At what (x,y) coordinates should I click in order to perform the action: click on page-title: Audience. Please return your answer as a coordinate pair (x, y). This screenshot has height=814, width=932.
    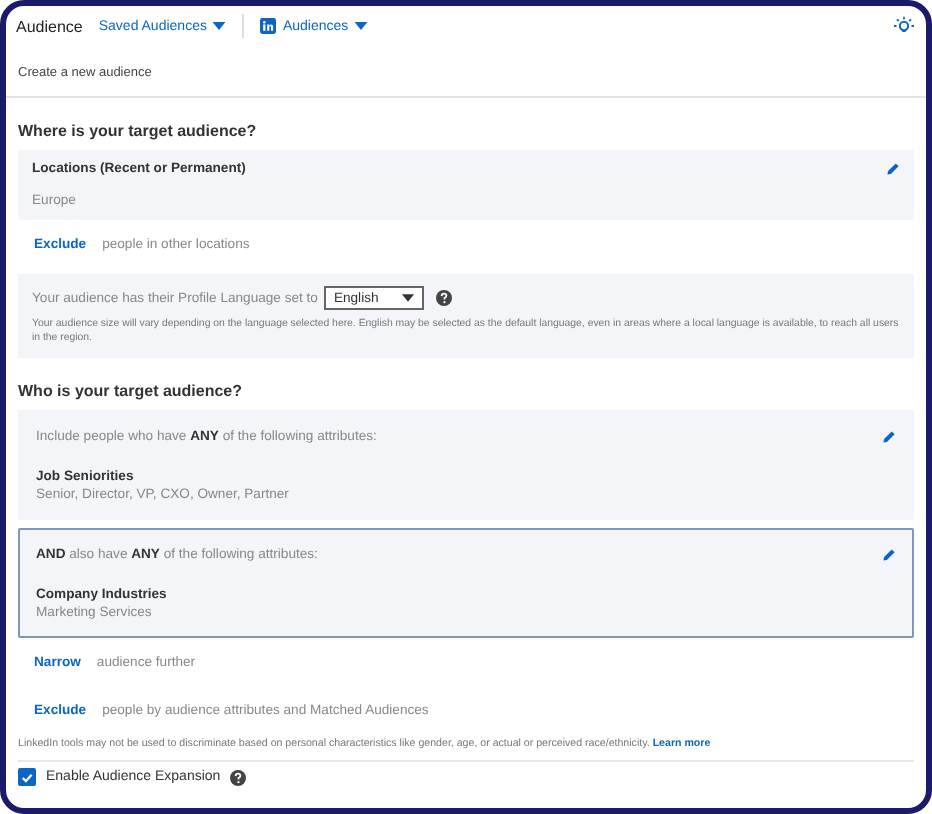
    Looking at the image, I should click on (49, 26).